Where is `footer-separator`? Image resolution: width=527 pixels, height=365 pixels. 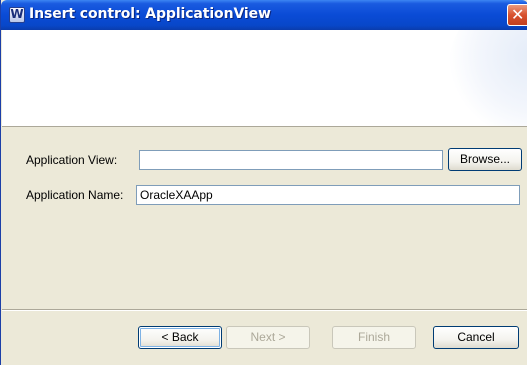 footer-separator is located at coordinates (264, 310).